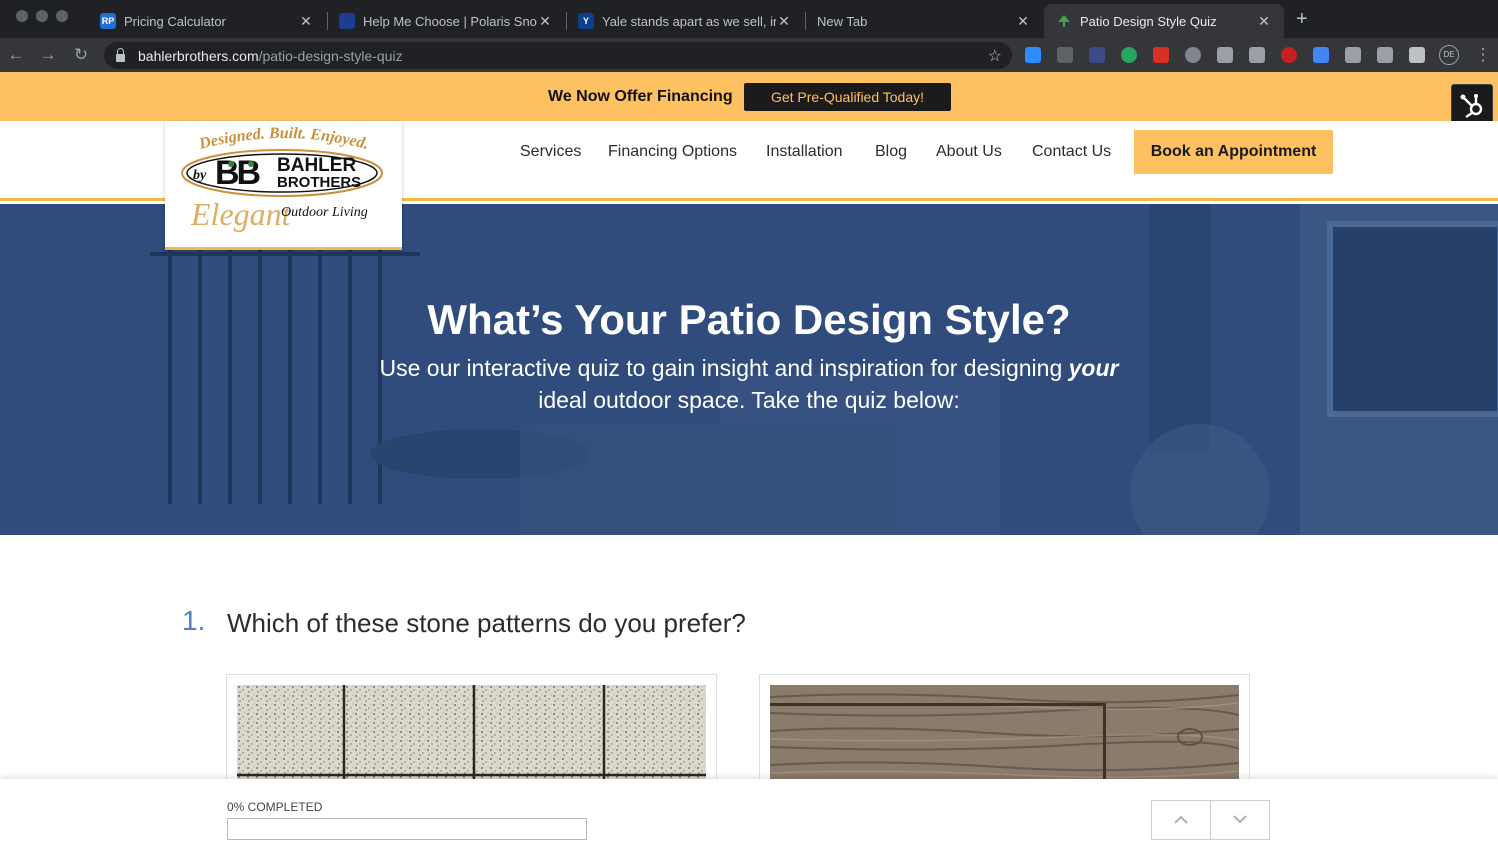 This screenshot has height=856, width=1498. I want to click on browser-tab-yale: Y Yale stands apart as we sell, in ✕, so click(685, 21).